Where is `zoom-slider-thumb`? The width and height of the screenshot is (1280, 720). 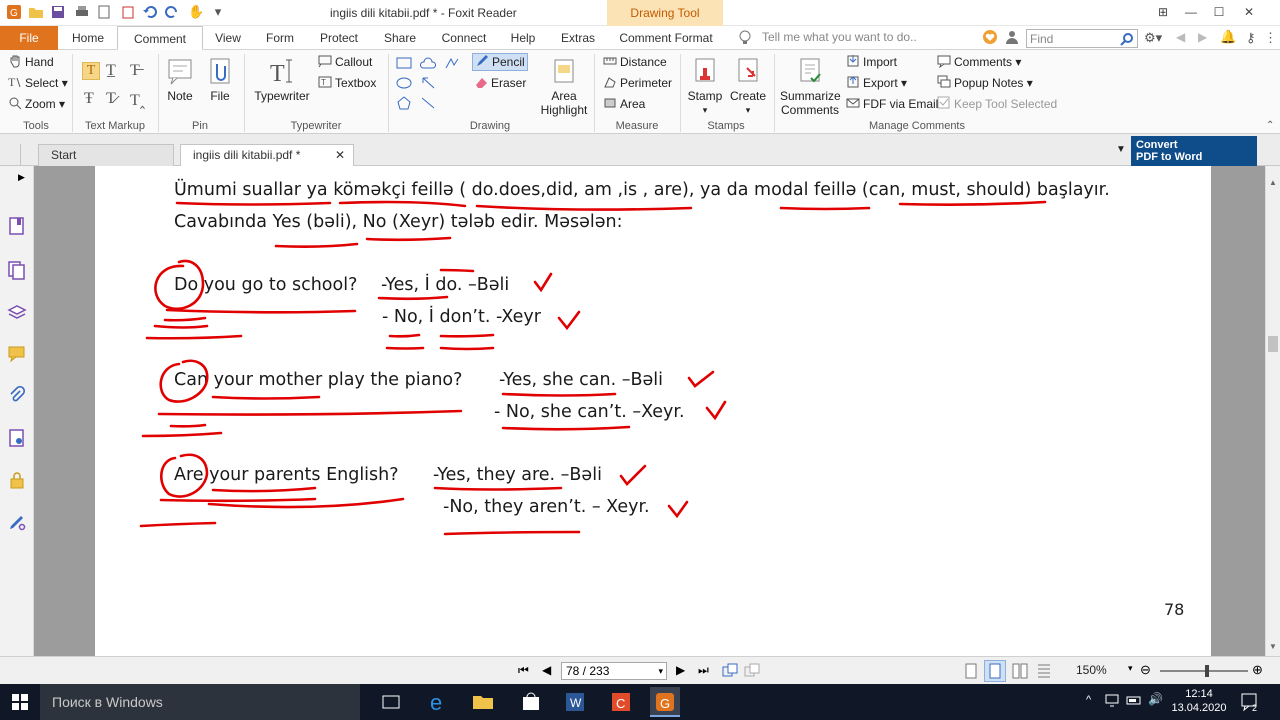 zoom-slider-thumb is located at coordinates (1207, 671).